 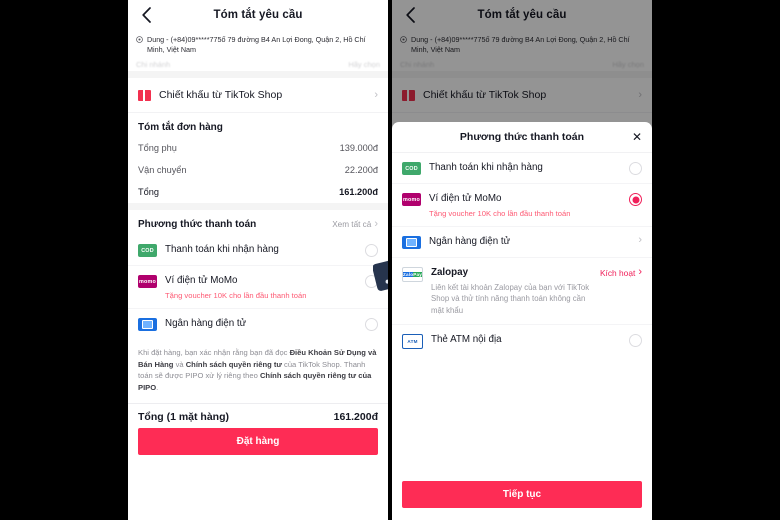 I want to click on back-button, so click(x=146, y=15).